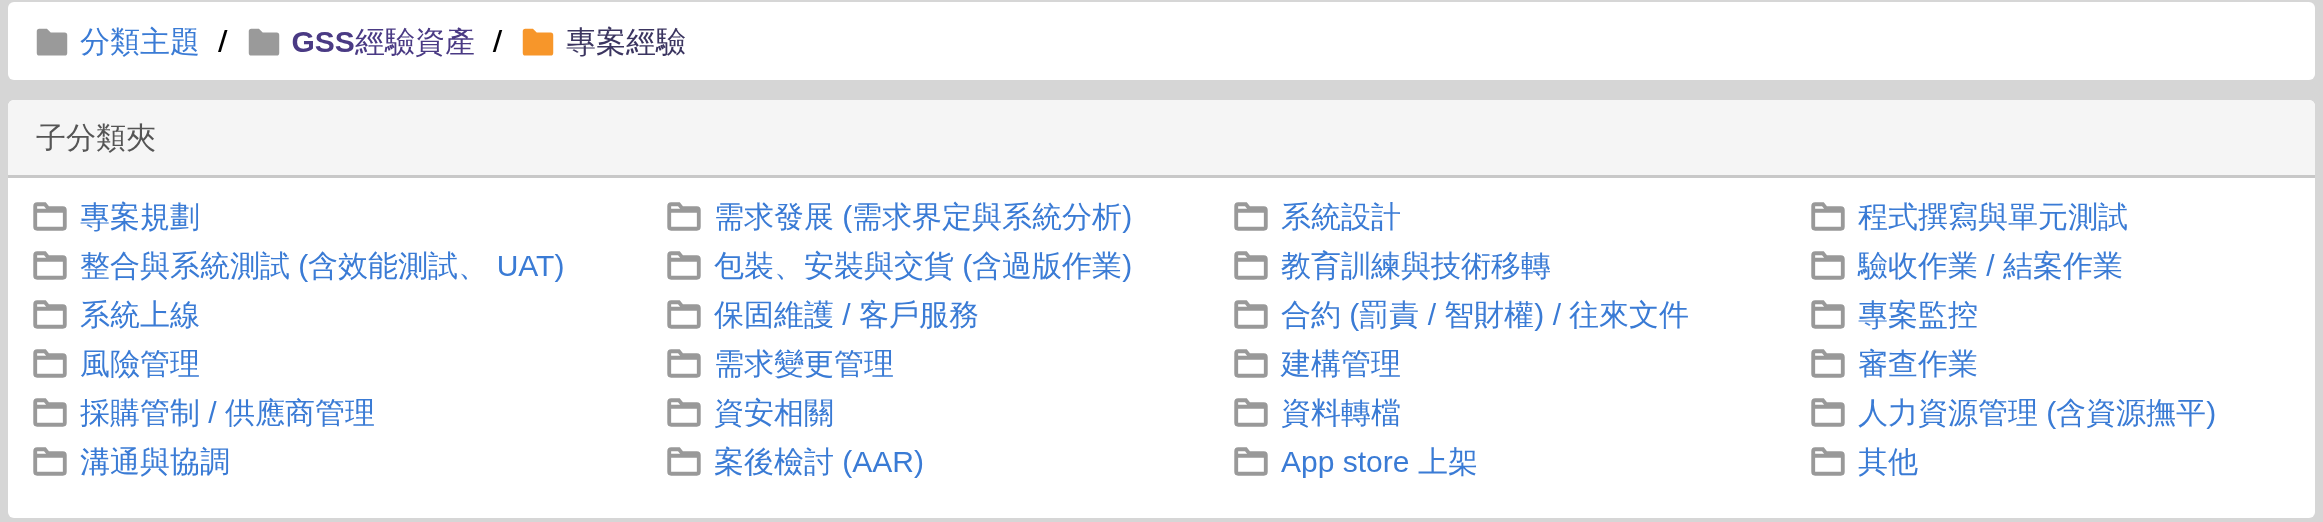  Describe the element at coordinates (1918, 363) in the screenshot. I see `subfolder-link: 審查作業` at that location.